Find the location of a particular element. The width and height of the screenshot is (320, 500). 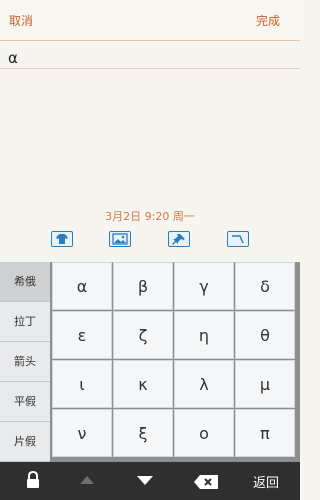

note-datetime: 3月2日 9:20 周一 is located at coordinates (150, 216).